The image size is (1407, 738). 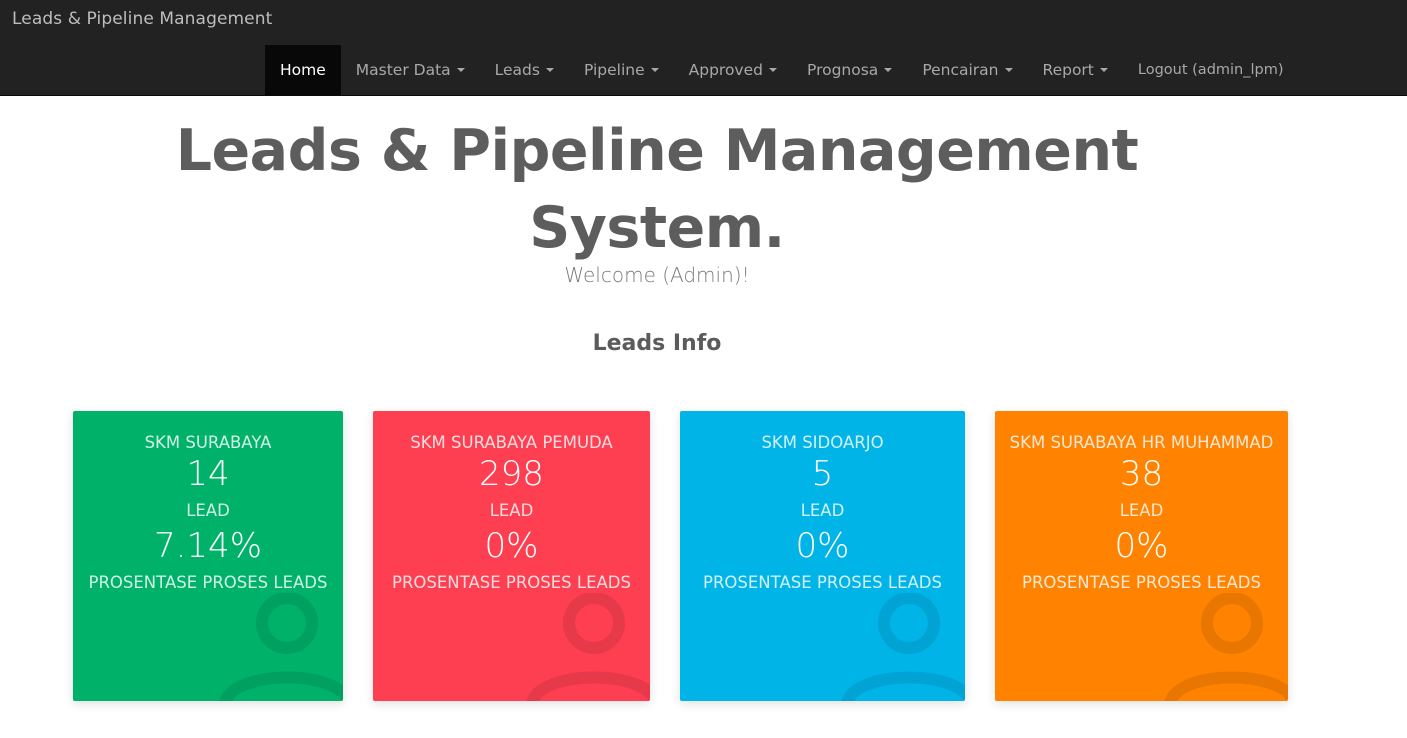 I want to click on nav-report: Report, so click(x=1075, y=70).